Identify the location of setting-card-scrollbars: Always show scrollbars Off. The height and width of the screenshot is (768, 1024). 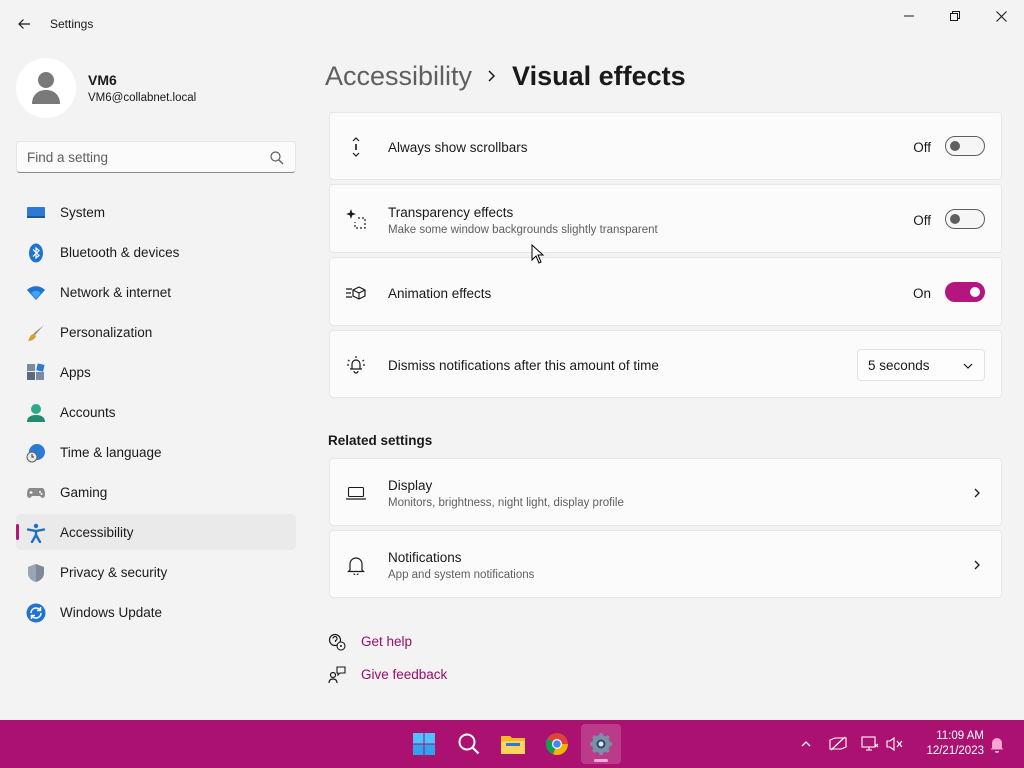
(665, 146).